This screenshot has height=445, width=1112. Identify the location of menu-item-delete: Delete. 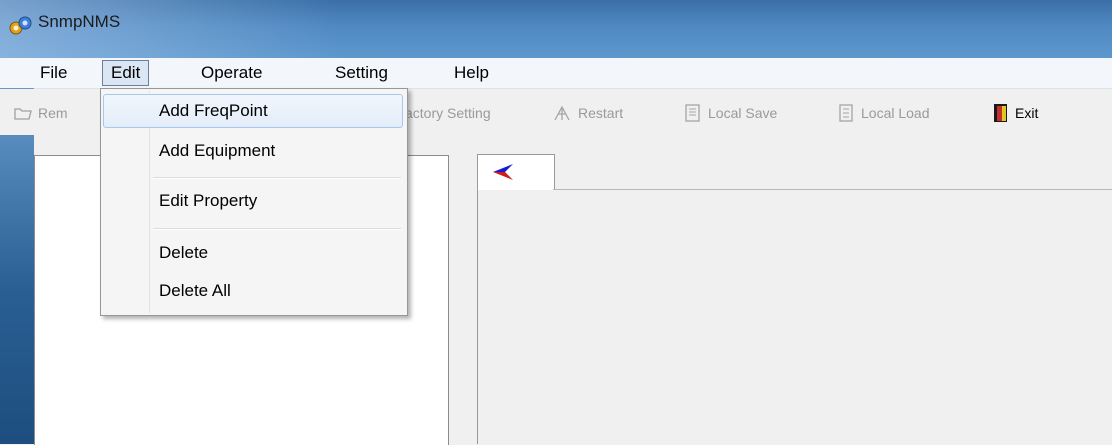
(253, 253).